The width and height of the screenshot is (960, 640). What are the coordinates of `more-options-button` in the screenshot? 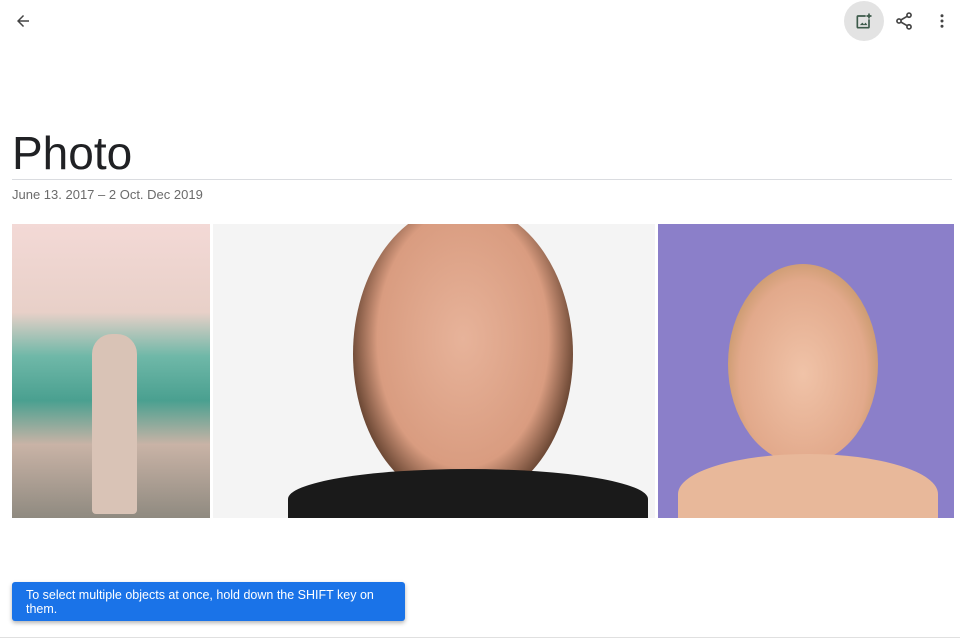 It's located at (941, 21).